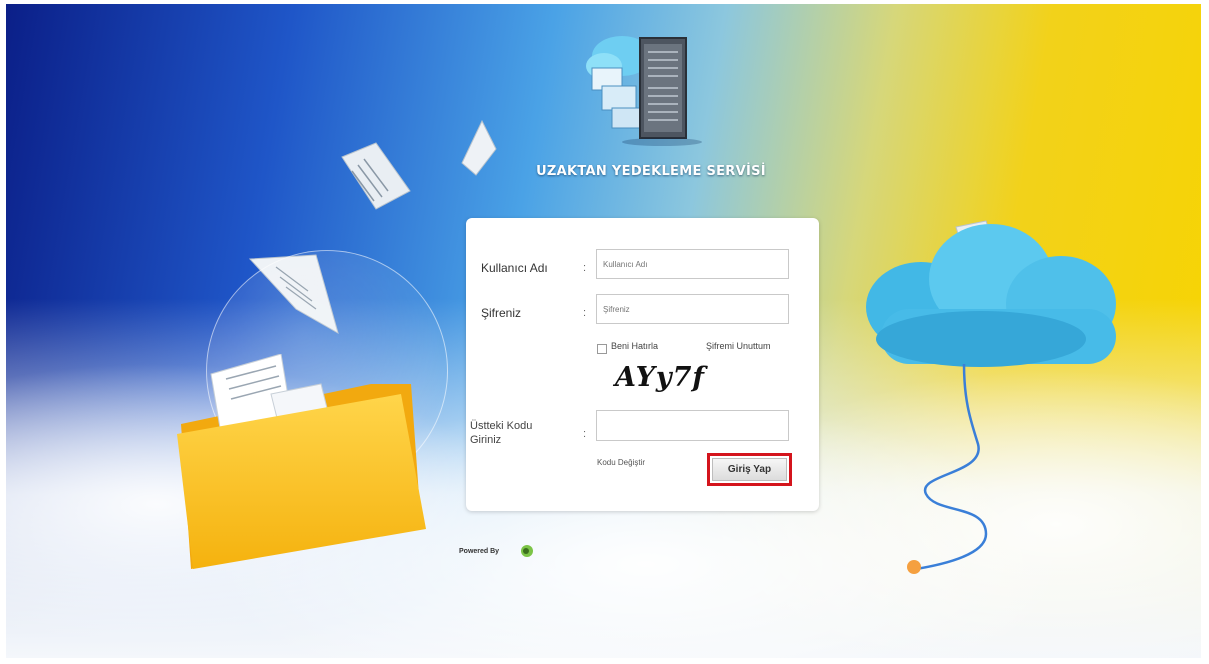  Describe the element at coordinates (602, 349) in the screenshot. I see `remember-me-checkbox` at that location.